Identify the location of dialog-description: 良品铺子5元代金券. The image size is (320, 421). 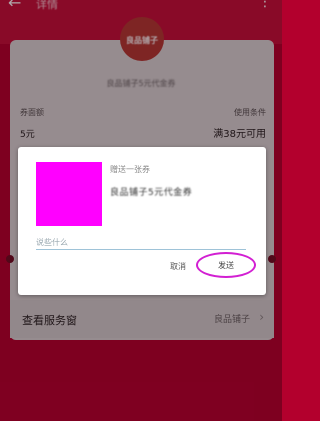
(151, 193).